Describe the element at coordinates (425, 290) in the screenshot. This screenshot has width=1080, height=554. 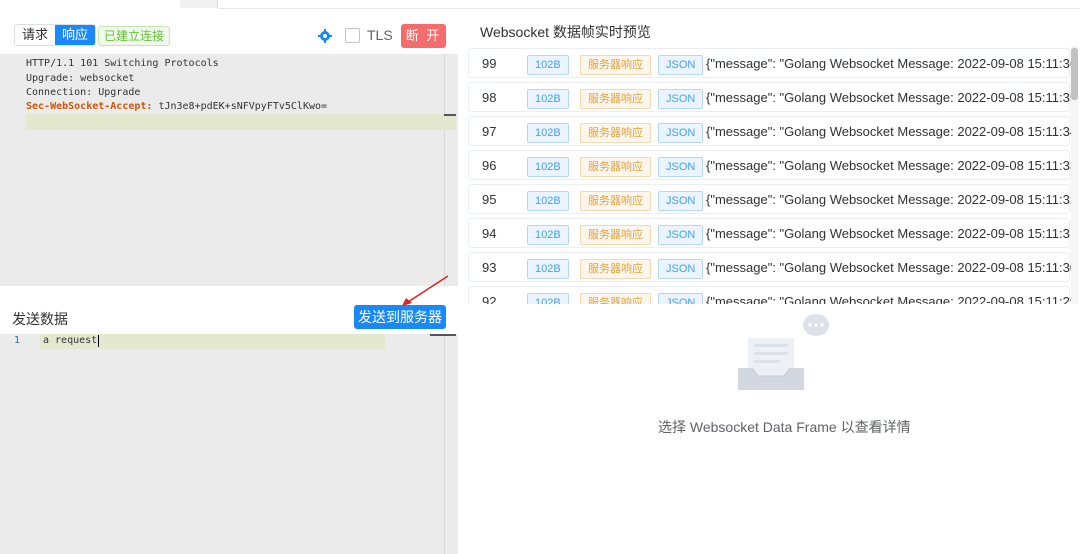
I see `annotation-arrow-icon` at that location.